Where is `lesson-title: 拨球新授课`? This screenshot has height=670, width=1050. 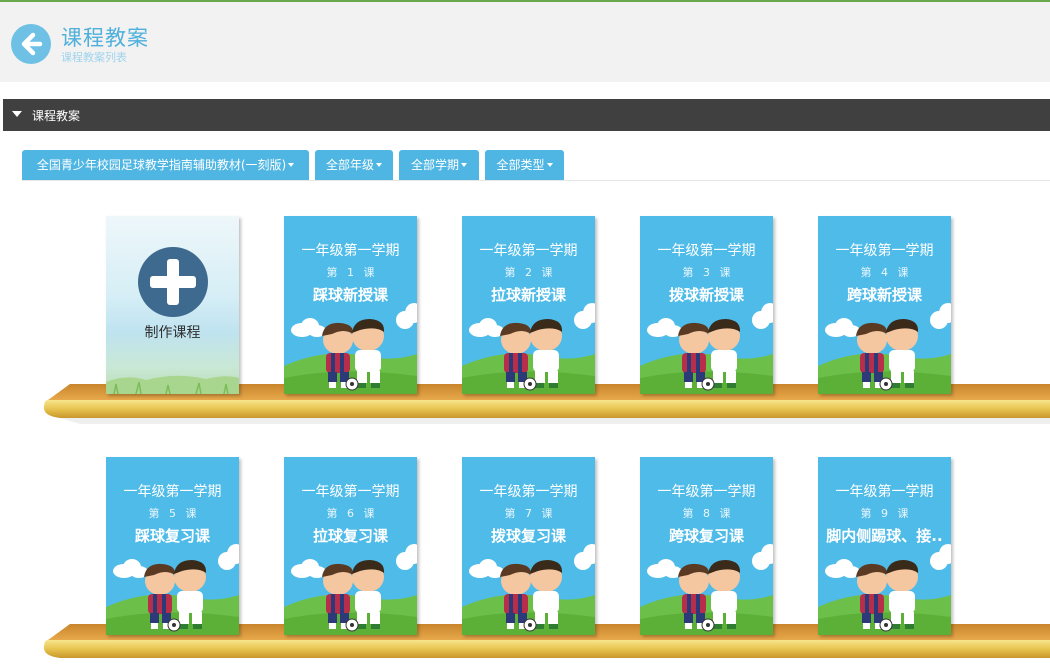
lesson-title: 拨球新授课 is located at coordinates (706, 295).